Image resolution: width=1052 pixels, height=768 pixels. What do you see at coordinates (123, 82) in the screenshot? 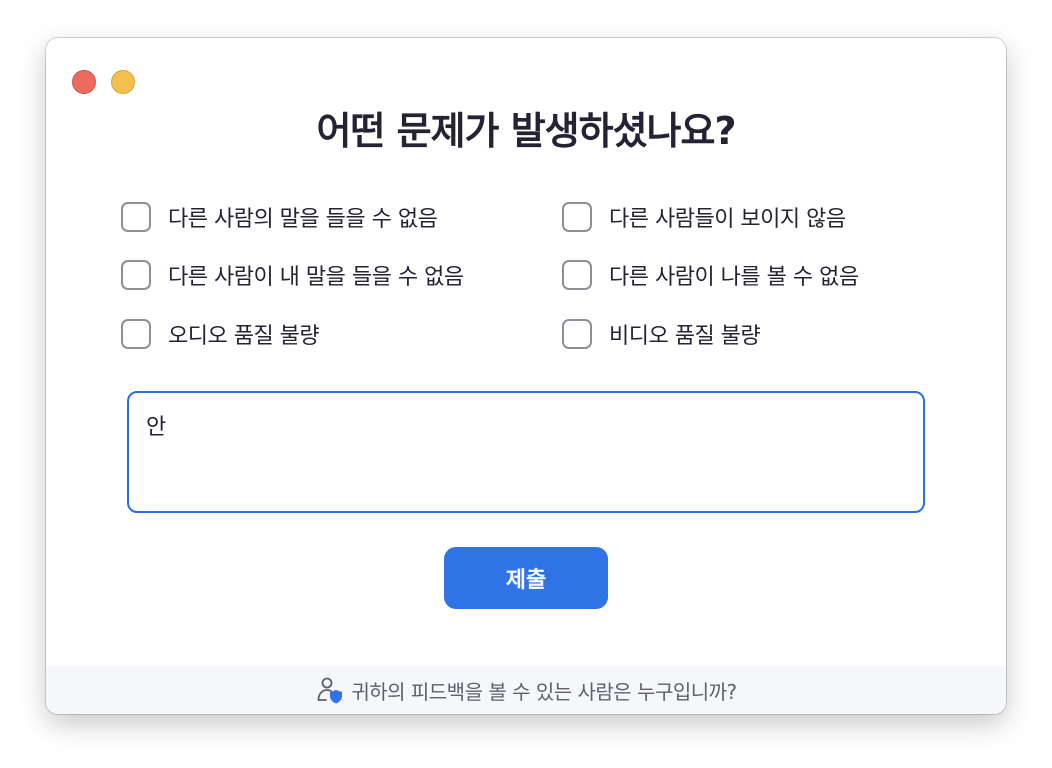
I see `minimize-window-button` at bounding box center [123, 82].